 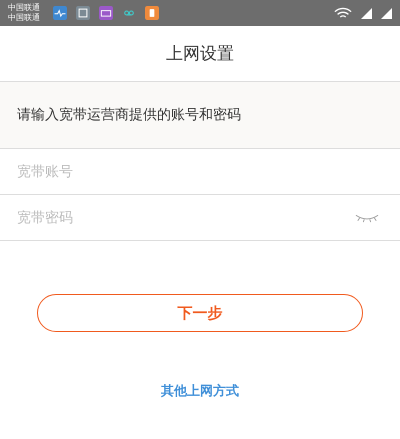 I want to click on next-button: 下一步, so click(x=200, y=313).